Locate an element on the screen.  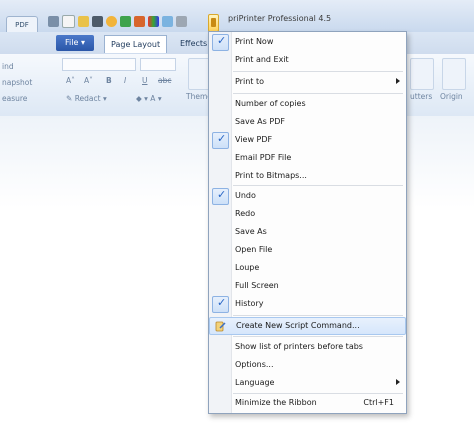
undo-icon is located at coordinates (53, 21).